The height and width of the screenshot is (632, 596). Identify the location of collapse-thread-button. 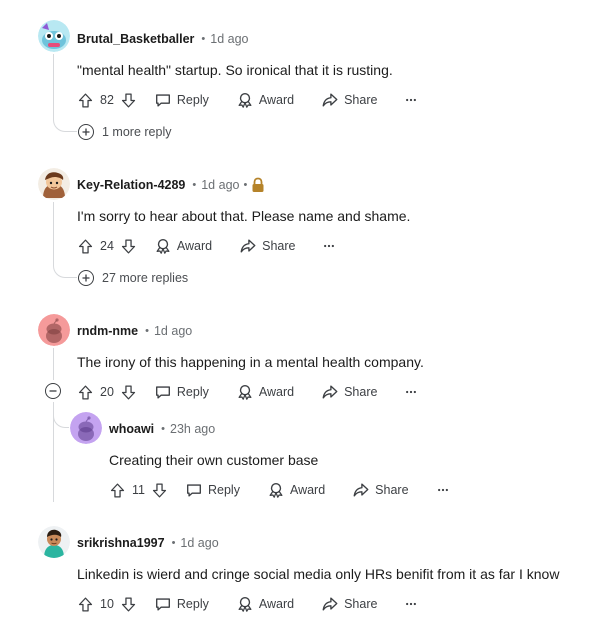
(53, 391).